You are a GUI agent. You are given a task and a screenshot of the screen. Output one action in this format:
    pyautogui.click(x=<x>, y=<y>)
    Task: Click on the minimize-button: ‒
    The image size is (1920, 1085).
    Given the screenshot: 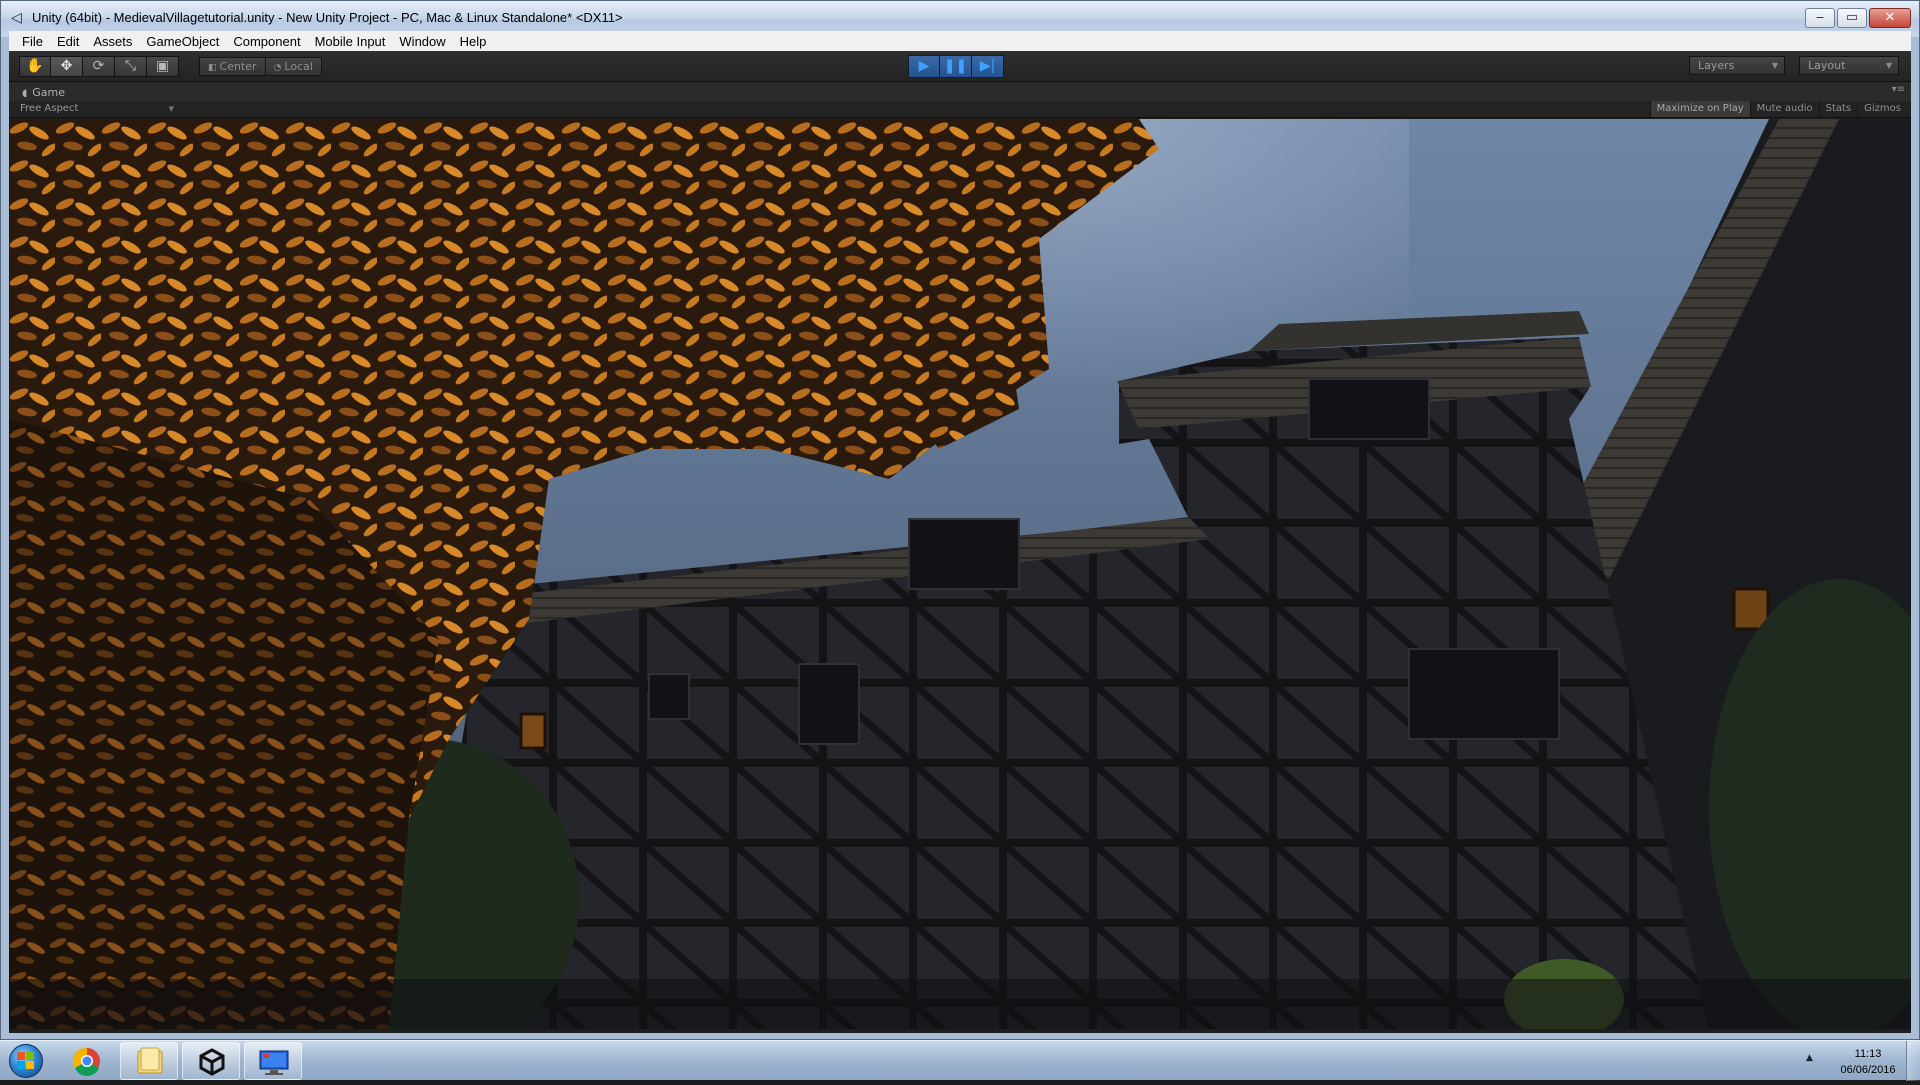 What is the action you would take?
    pyautogui.click(x=1820, y=18)
    